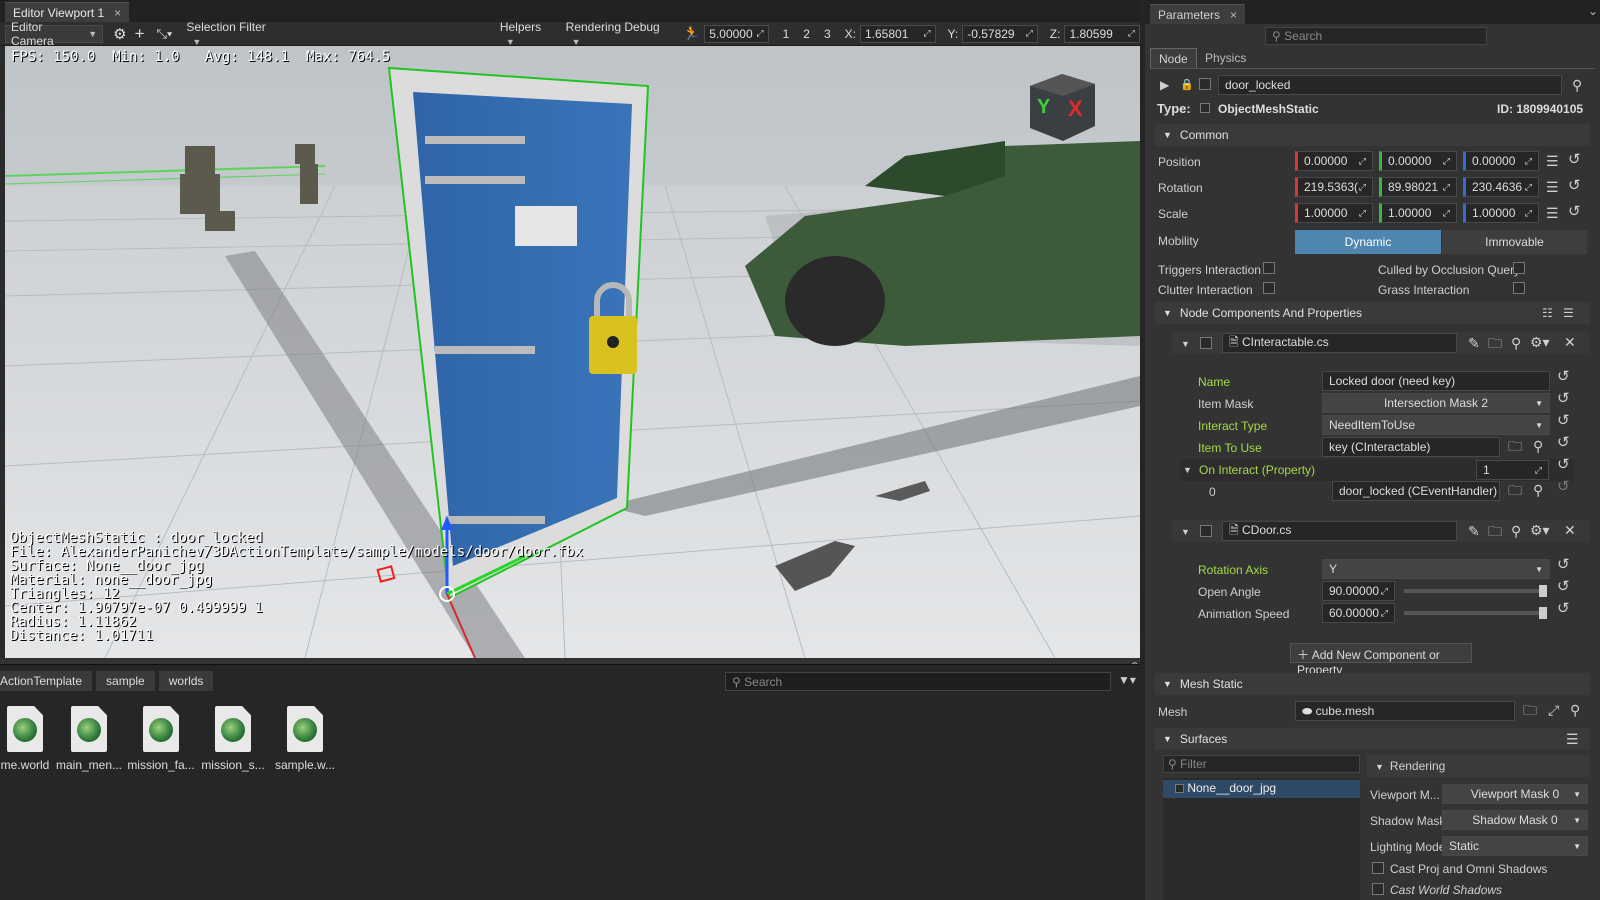 This screenshot has width=1600, height=900. What do you see at coordinates (1475, 613) in the screenshot?
I see `animation-speed-slider` at bounding box center [1475, 613].